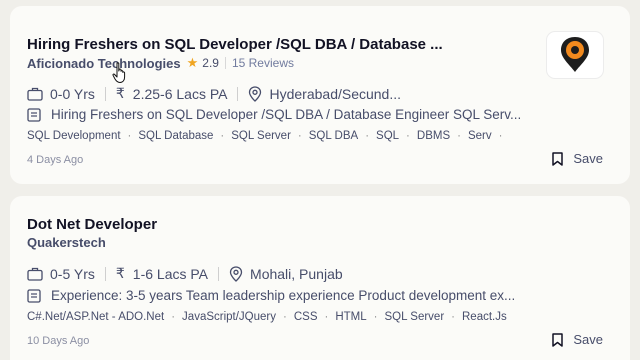  Describe the element at coordinates (387, 136) in the screenshot. I see `tag: SQL` at that location.